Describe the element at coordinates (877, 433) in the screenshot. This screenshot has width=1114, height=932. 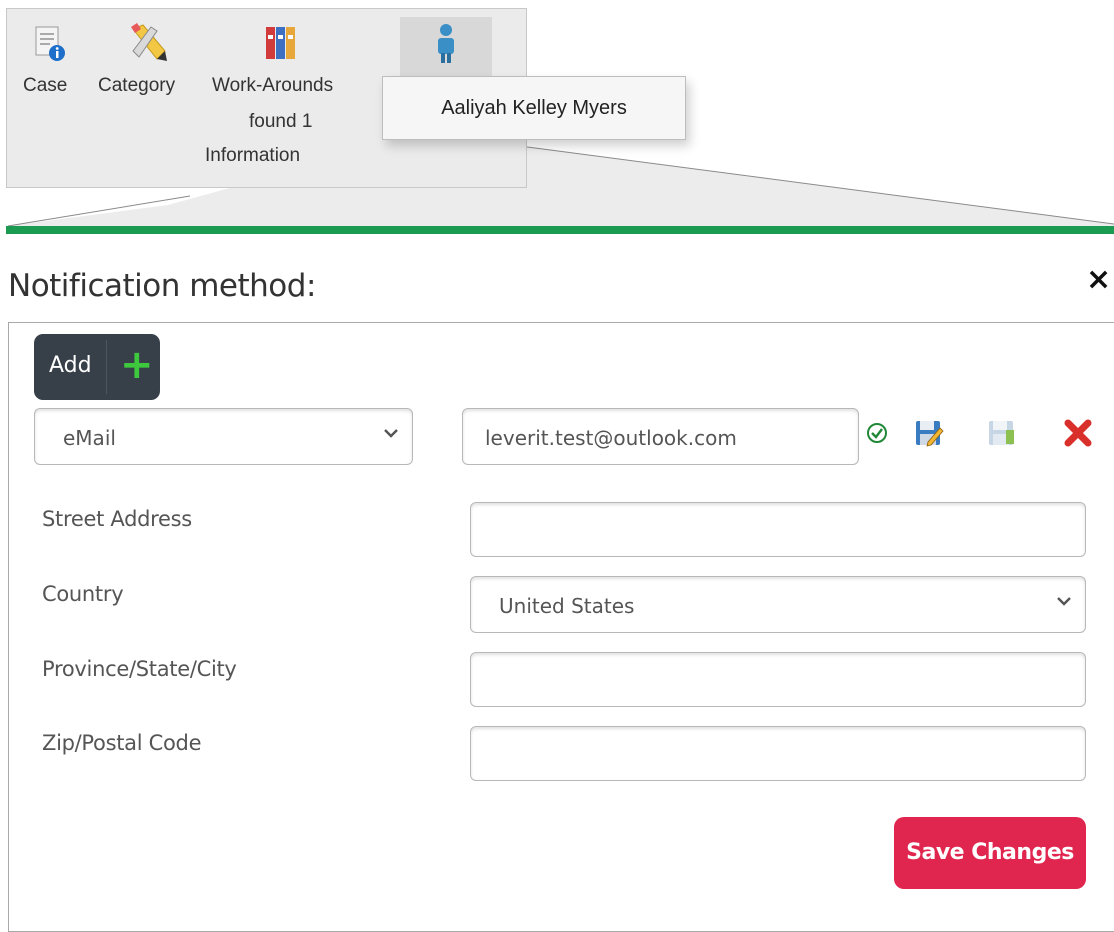
I see `verified-check-icon` at that location.